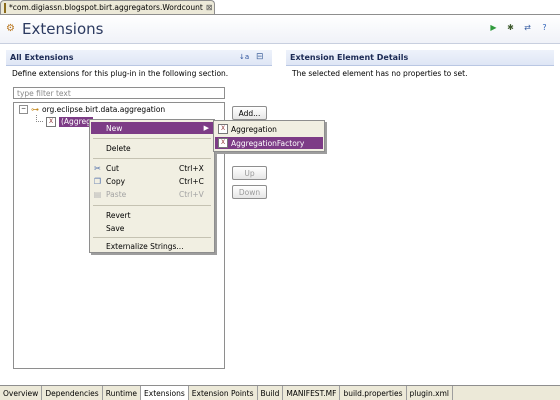 The height and width of the screenshot is (400, 560). Describe the element at coordinates (519, 27) in the screenshot. I see `header-toolbar: ▶ ✱ ⇄?` at that location.